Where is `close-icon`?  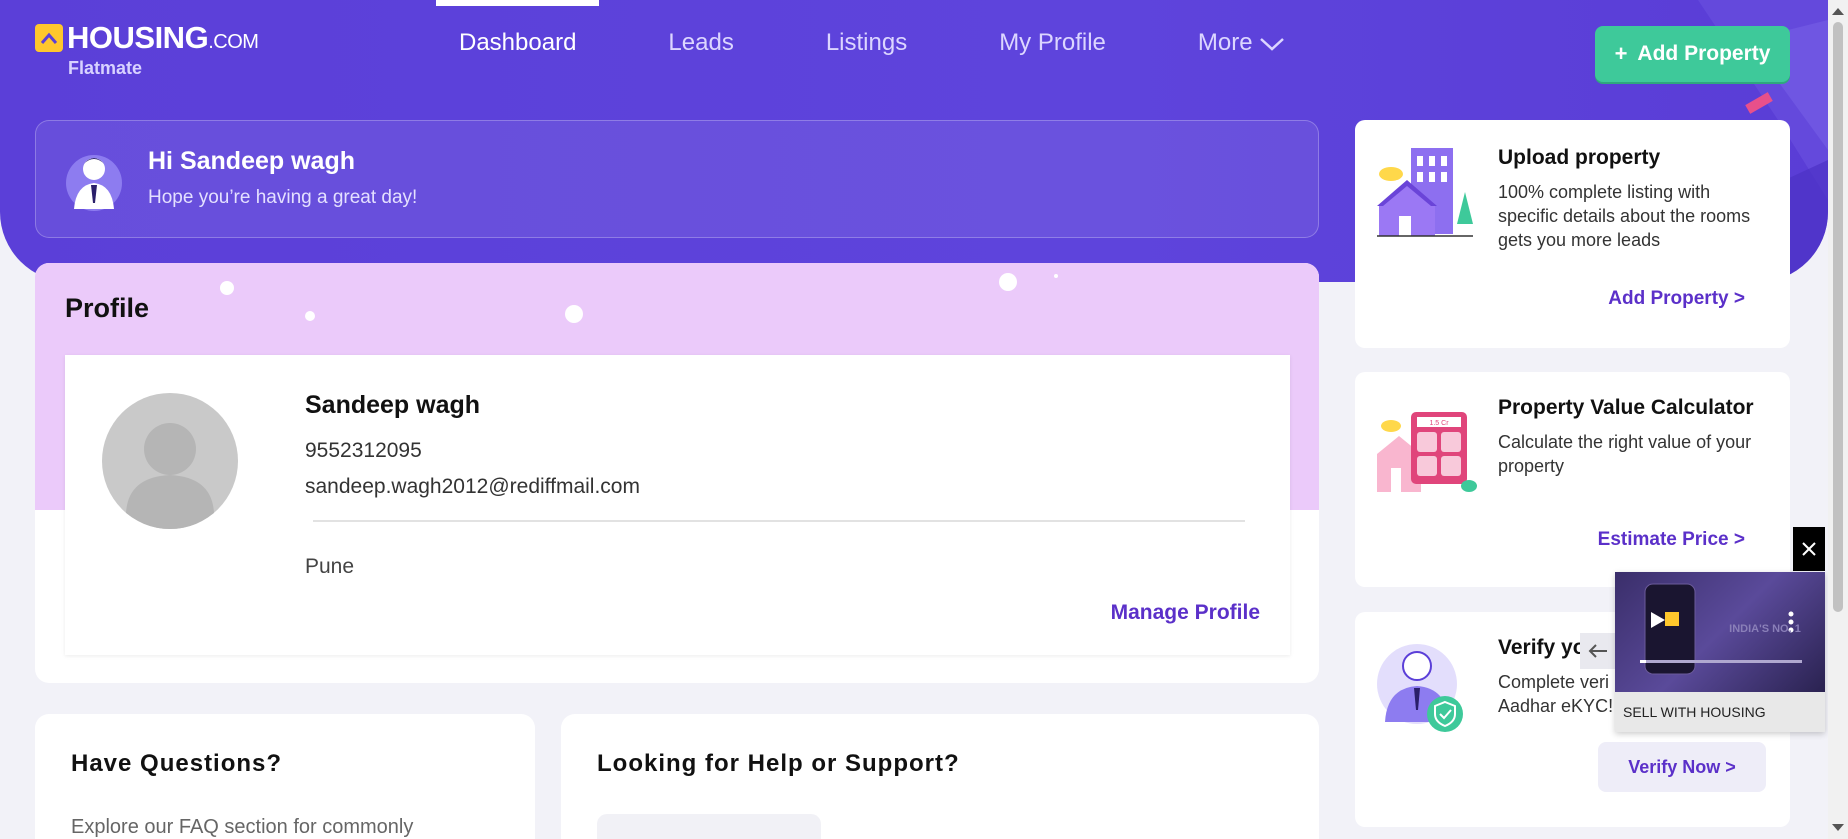
close-icon is located at coordinates (1809, 549).